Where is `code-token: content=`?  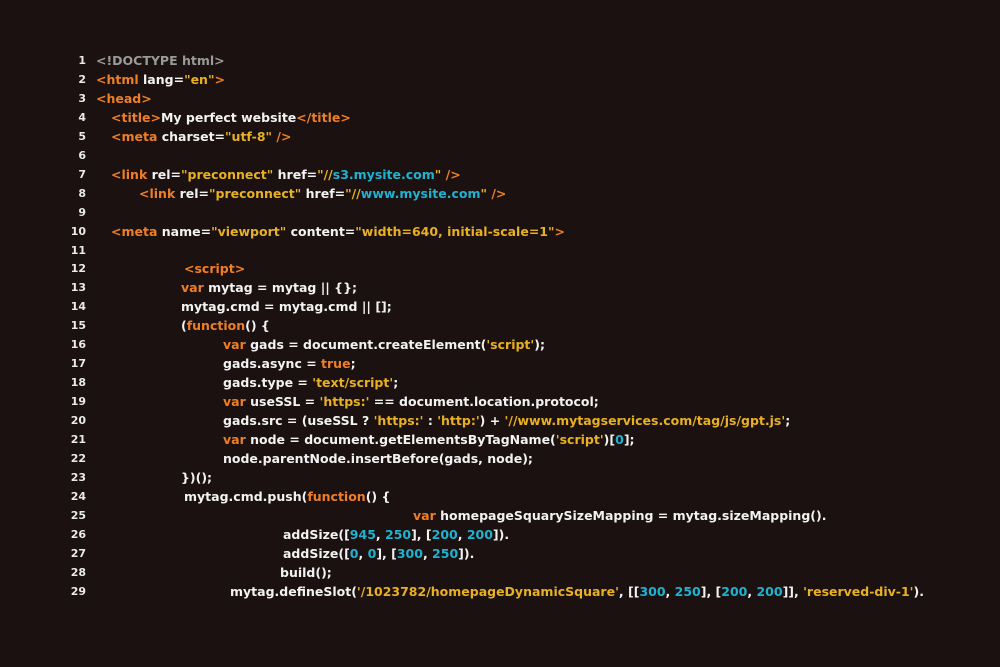
code-token: content= is located at coordinates (321, 231).